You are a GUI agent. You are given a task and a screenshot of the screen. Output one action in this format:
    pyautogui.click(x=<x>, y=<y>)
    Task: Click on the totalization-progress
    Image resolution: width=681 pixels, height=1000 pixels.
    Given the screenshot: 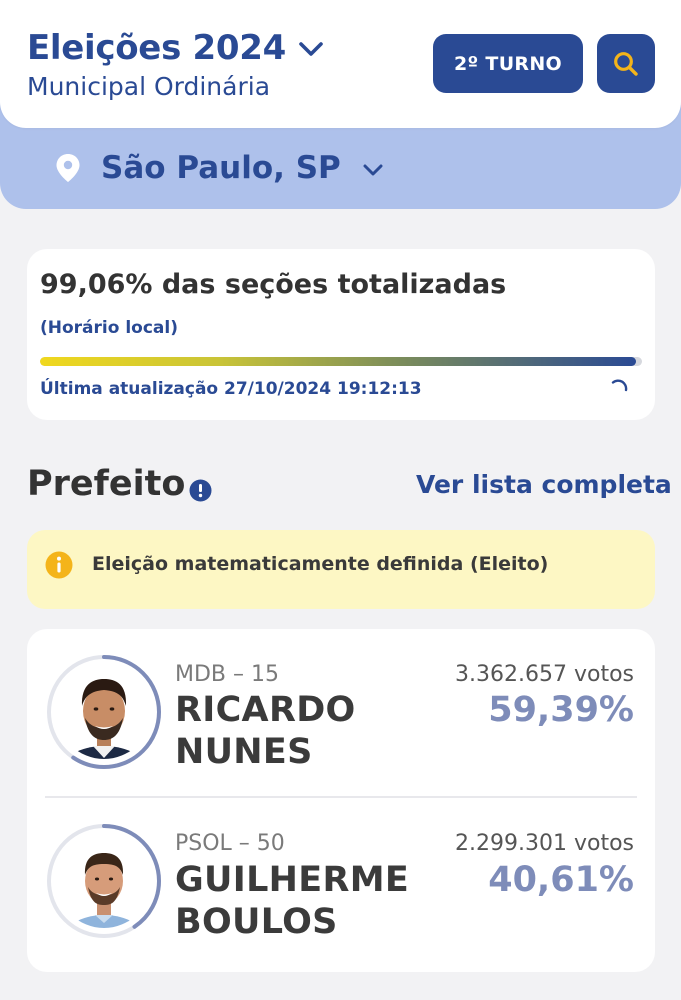 What is the action you would take?
    pyautogui.click(x=341, y=361)
    